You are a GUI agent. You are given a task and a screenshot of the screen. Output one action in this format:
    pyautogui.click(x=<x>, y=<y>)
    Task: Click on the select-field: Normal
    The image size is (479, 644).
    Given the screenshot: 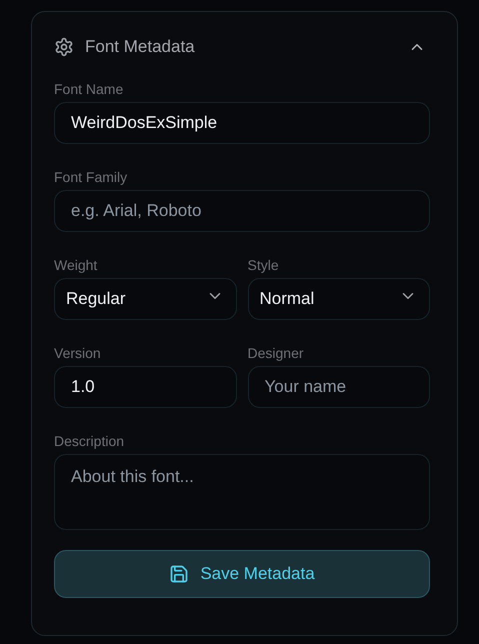 What is the action you would take?
    pyautogui.click(x=339, y=299)
    